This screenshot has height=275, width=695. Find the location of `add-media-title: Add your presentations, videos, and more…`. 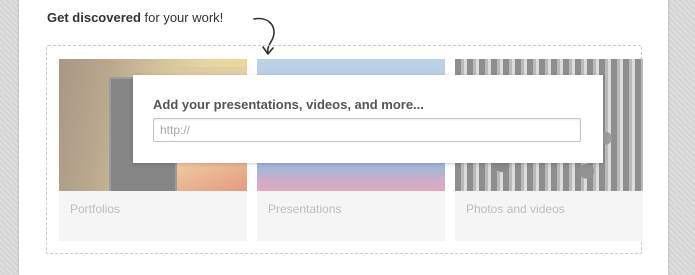

add-media-title: Add your presentations, videos, and more… is located at coordinates (288, 104).